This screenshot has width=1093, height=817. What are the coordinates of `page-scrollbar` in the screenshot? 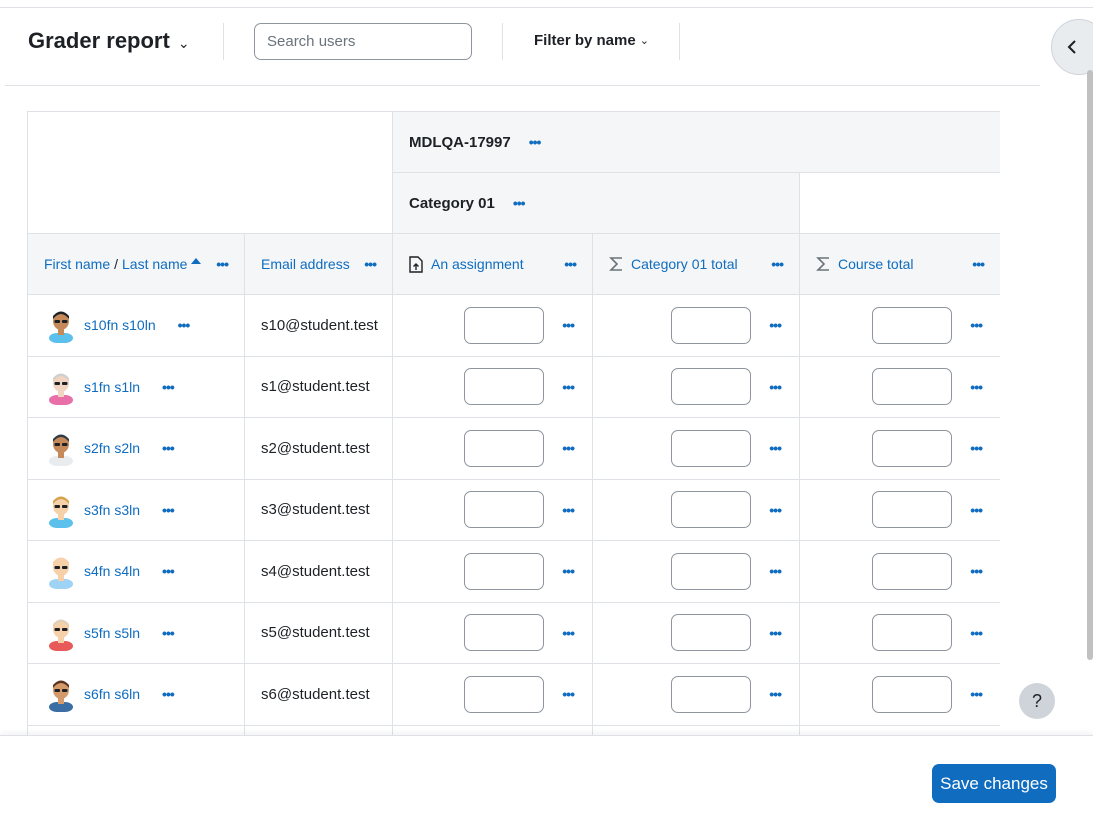 It's located at (1090, 365).